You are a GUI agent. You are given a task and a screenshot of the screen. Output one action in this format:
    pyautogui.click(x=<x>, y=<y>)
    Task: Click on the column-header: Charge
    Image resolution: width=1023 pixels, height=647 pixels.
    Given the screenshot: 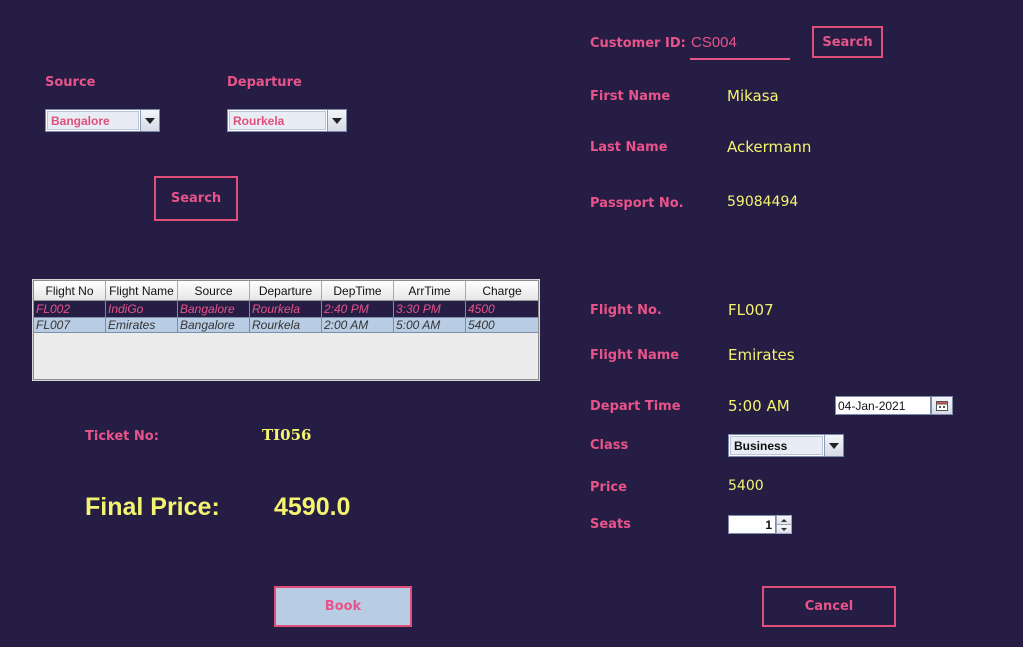 What is the action you would take?
    pyautogui.click(x=502, y=290)
    